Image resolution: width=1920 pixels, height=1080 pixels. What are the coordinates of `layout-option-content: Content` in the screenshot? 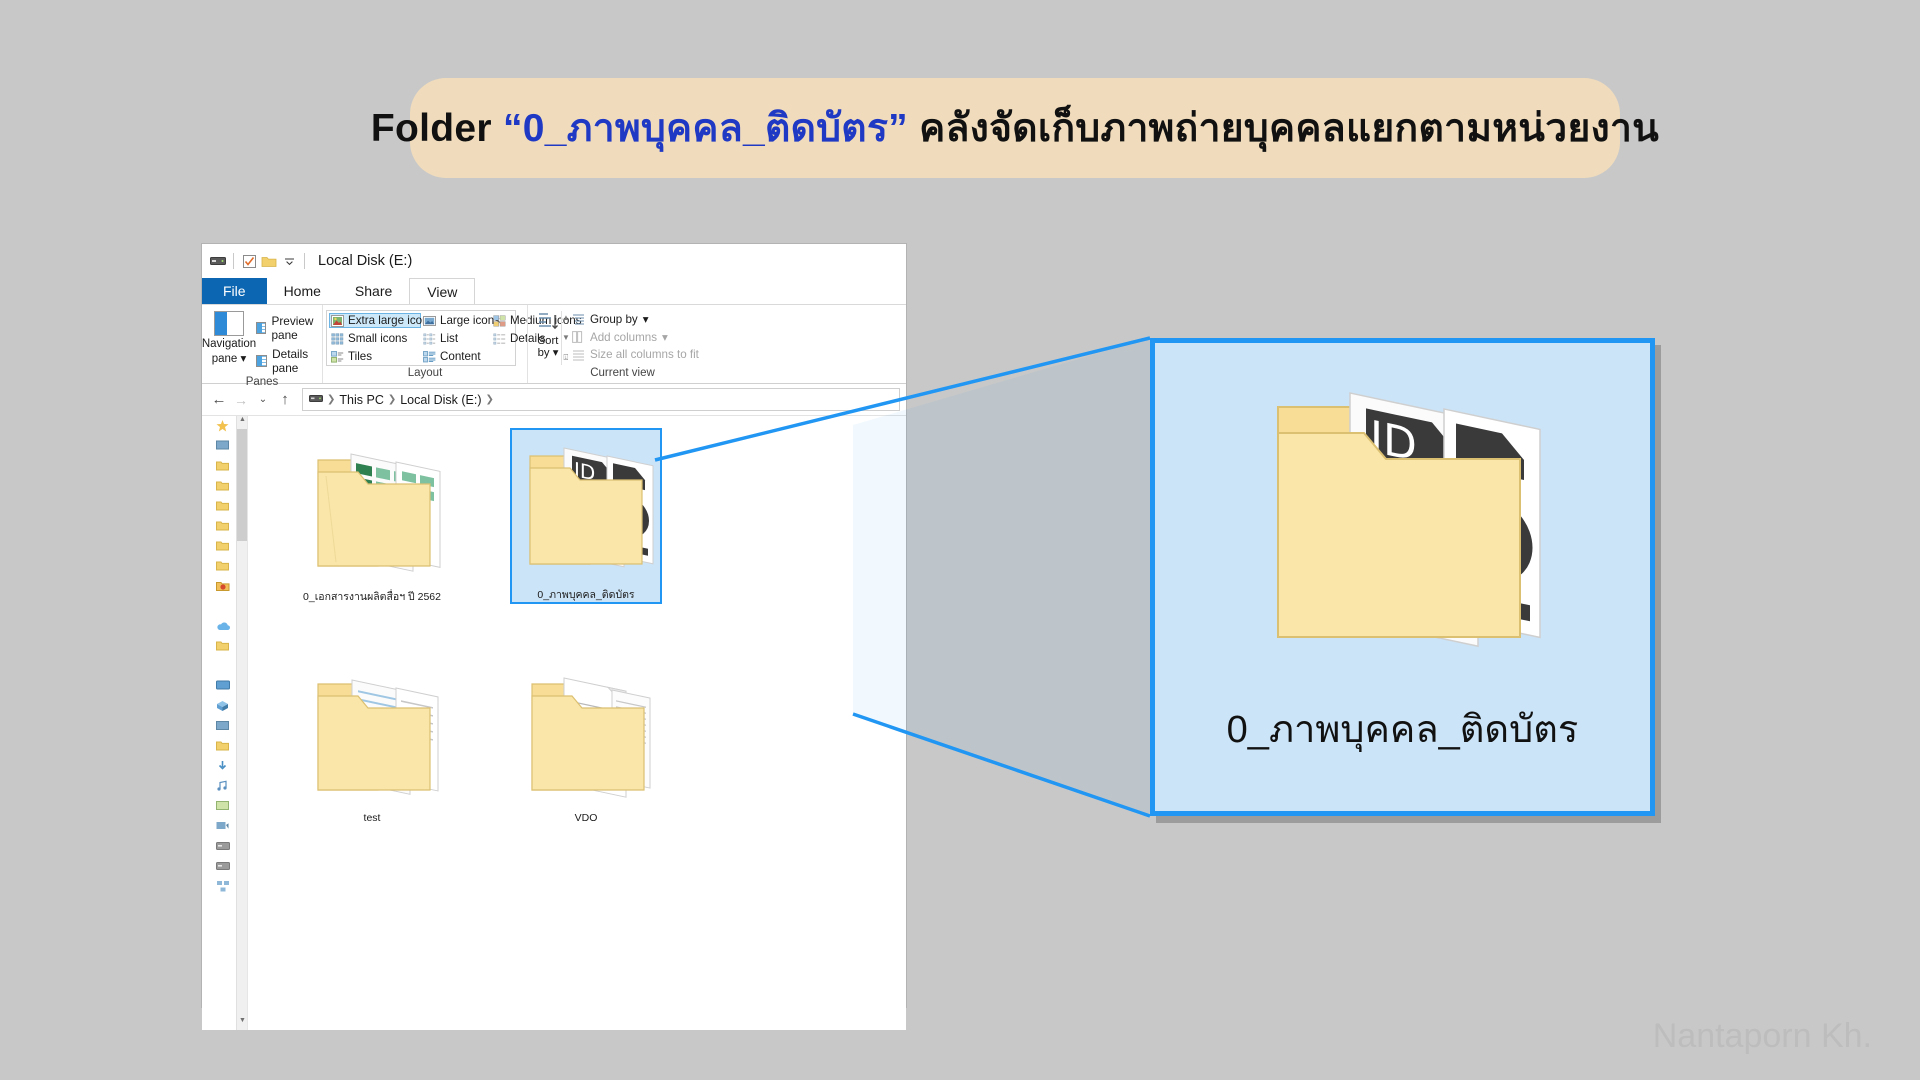 It's located at (456, 356).